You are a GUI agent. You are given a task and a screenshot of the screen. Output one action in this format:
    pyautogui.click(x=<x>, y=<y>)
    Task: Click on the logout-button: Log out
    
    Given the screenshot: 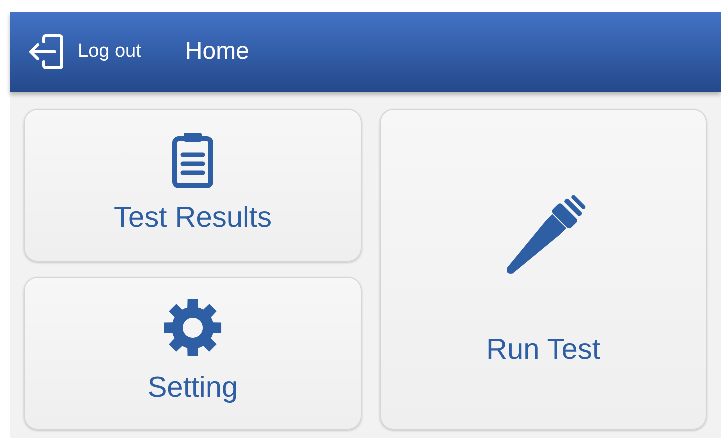 What is the action you would take?
    pyautogui.click(x=76, y=52)
    